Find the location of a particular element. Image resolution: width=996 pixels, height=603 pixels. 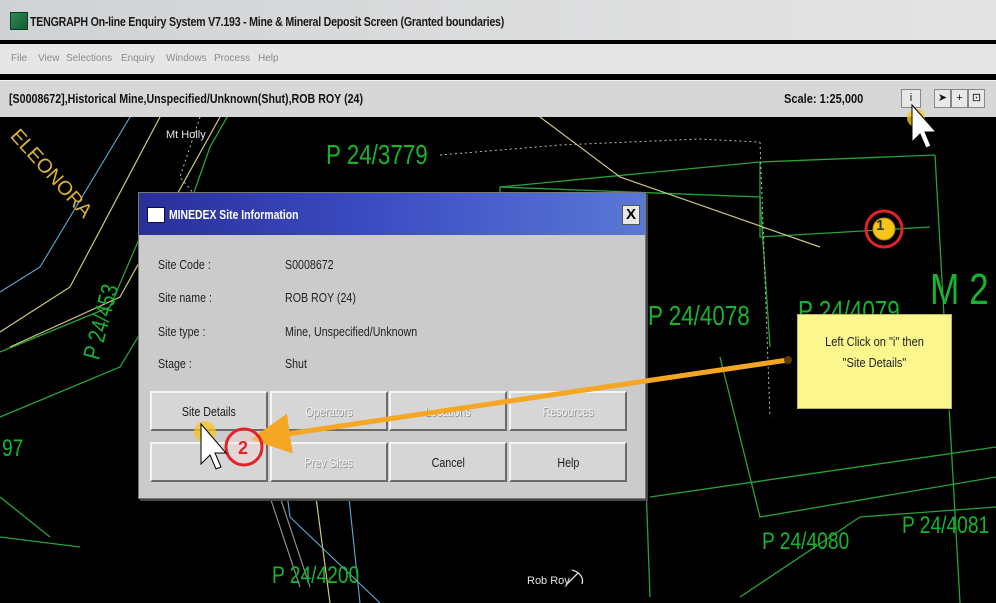

callout-line-2: "Site Details" is located at coordinates (874, 362).